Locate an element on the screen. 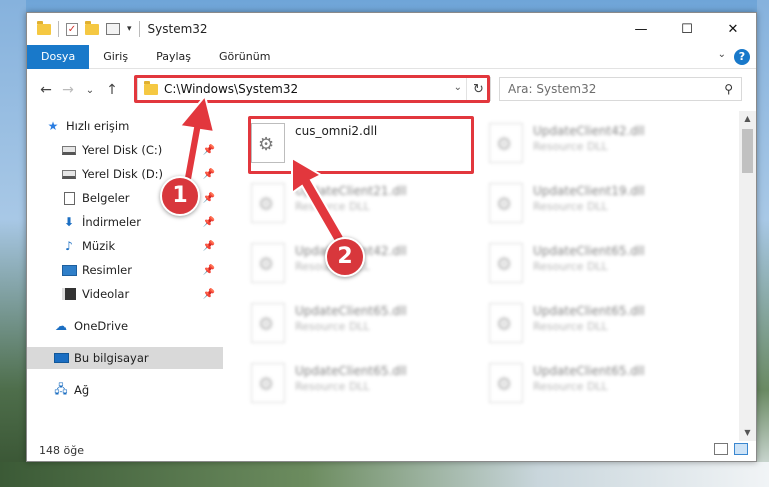 This screenshot has height=487, width=769. step-2-badge: 2 is located at coordinates (345, 257).